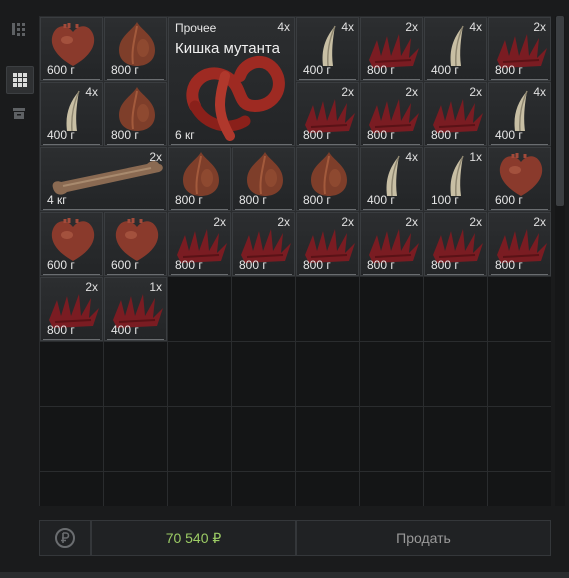 This screenshot has width=569, height=578. Describe the element at coordinates (196, 28) in the screenshot. I see `item-category: Прочее` at that location.